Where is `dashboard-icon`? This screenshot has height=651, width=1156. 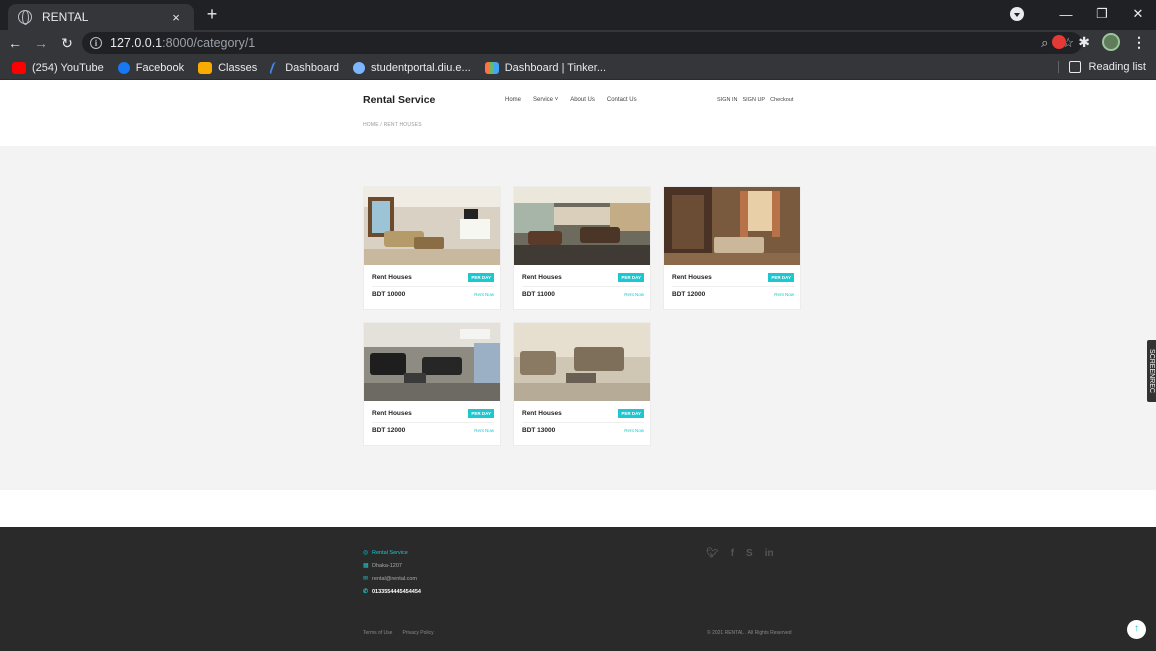
dashboard-icon is located at coordinates (275, 67).